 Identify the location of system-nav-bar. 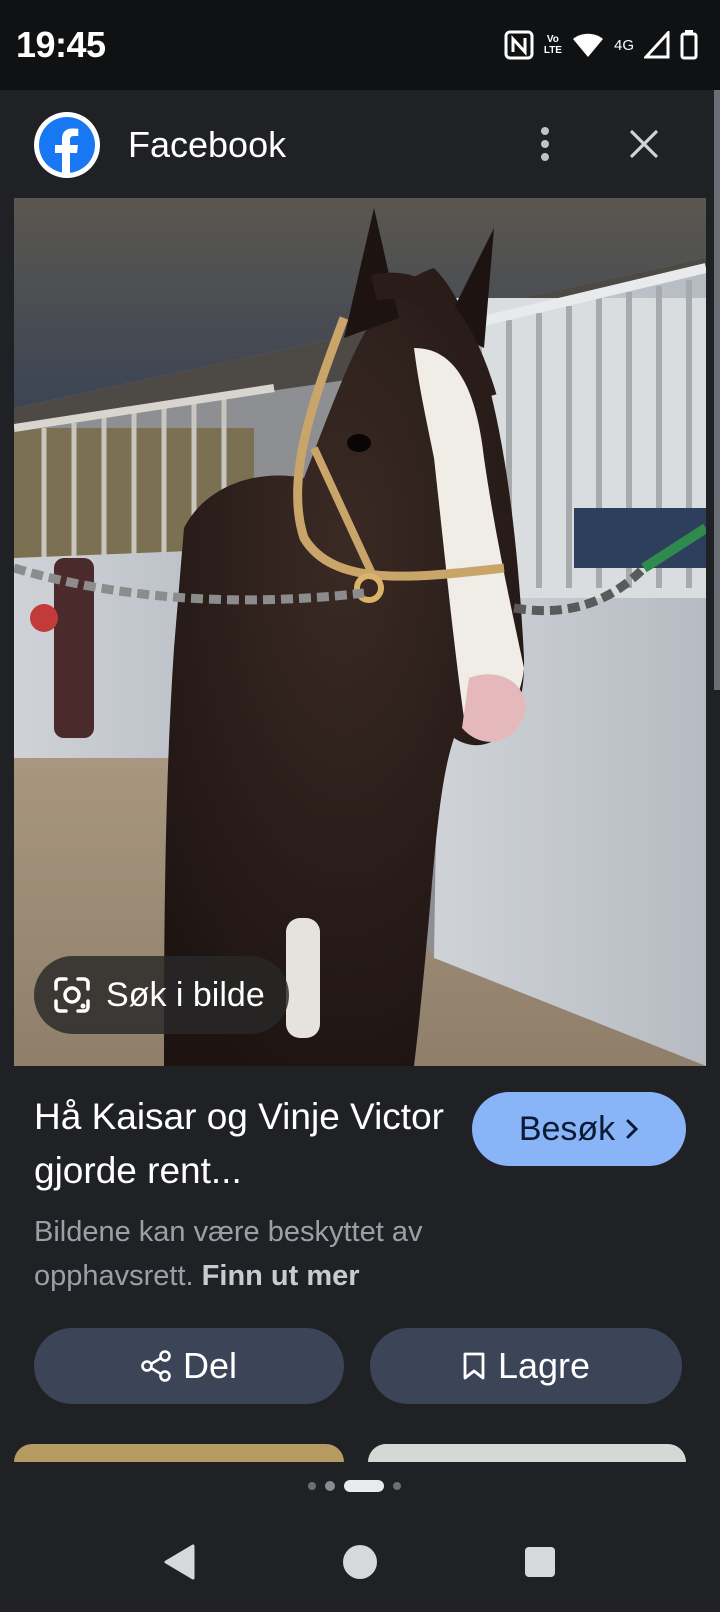
(360, 1561).